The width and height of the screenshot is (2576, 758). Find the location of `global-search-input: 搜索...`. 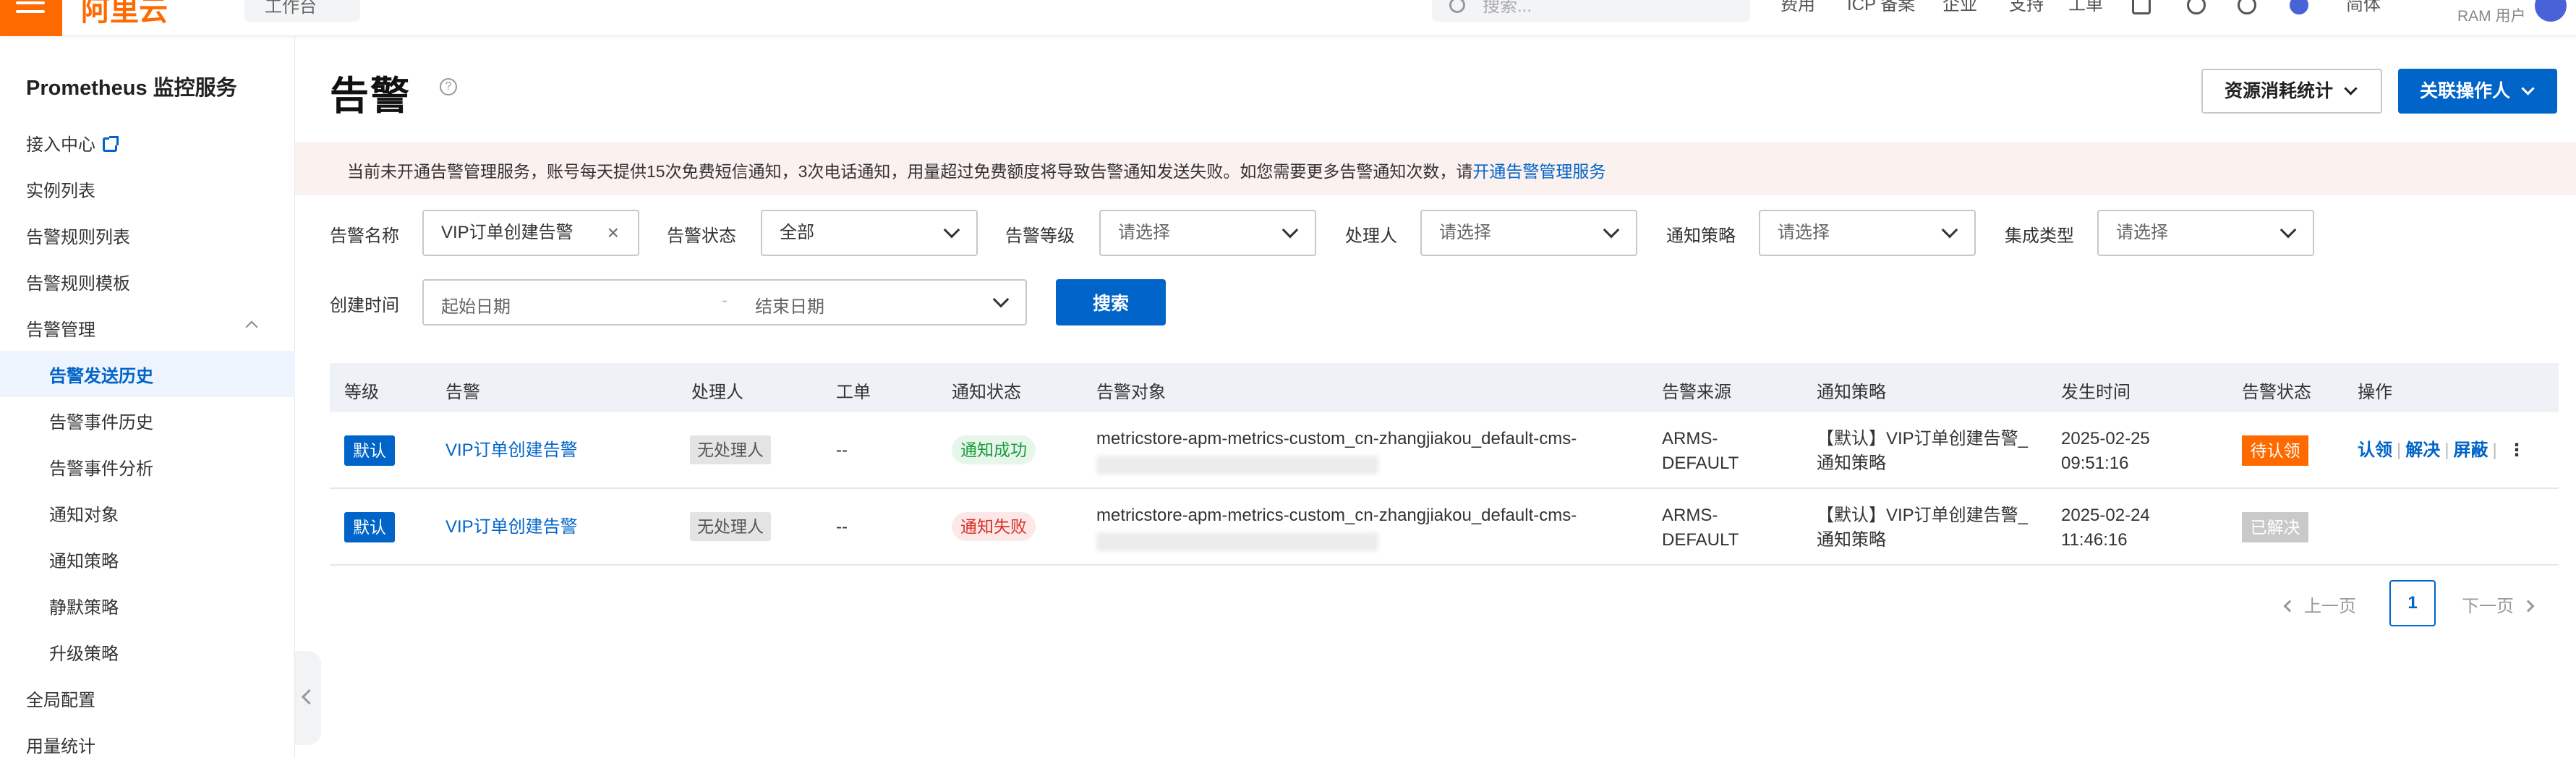

global-search-input: 搜索... is located at coordinates (1591, 11).